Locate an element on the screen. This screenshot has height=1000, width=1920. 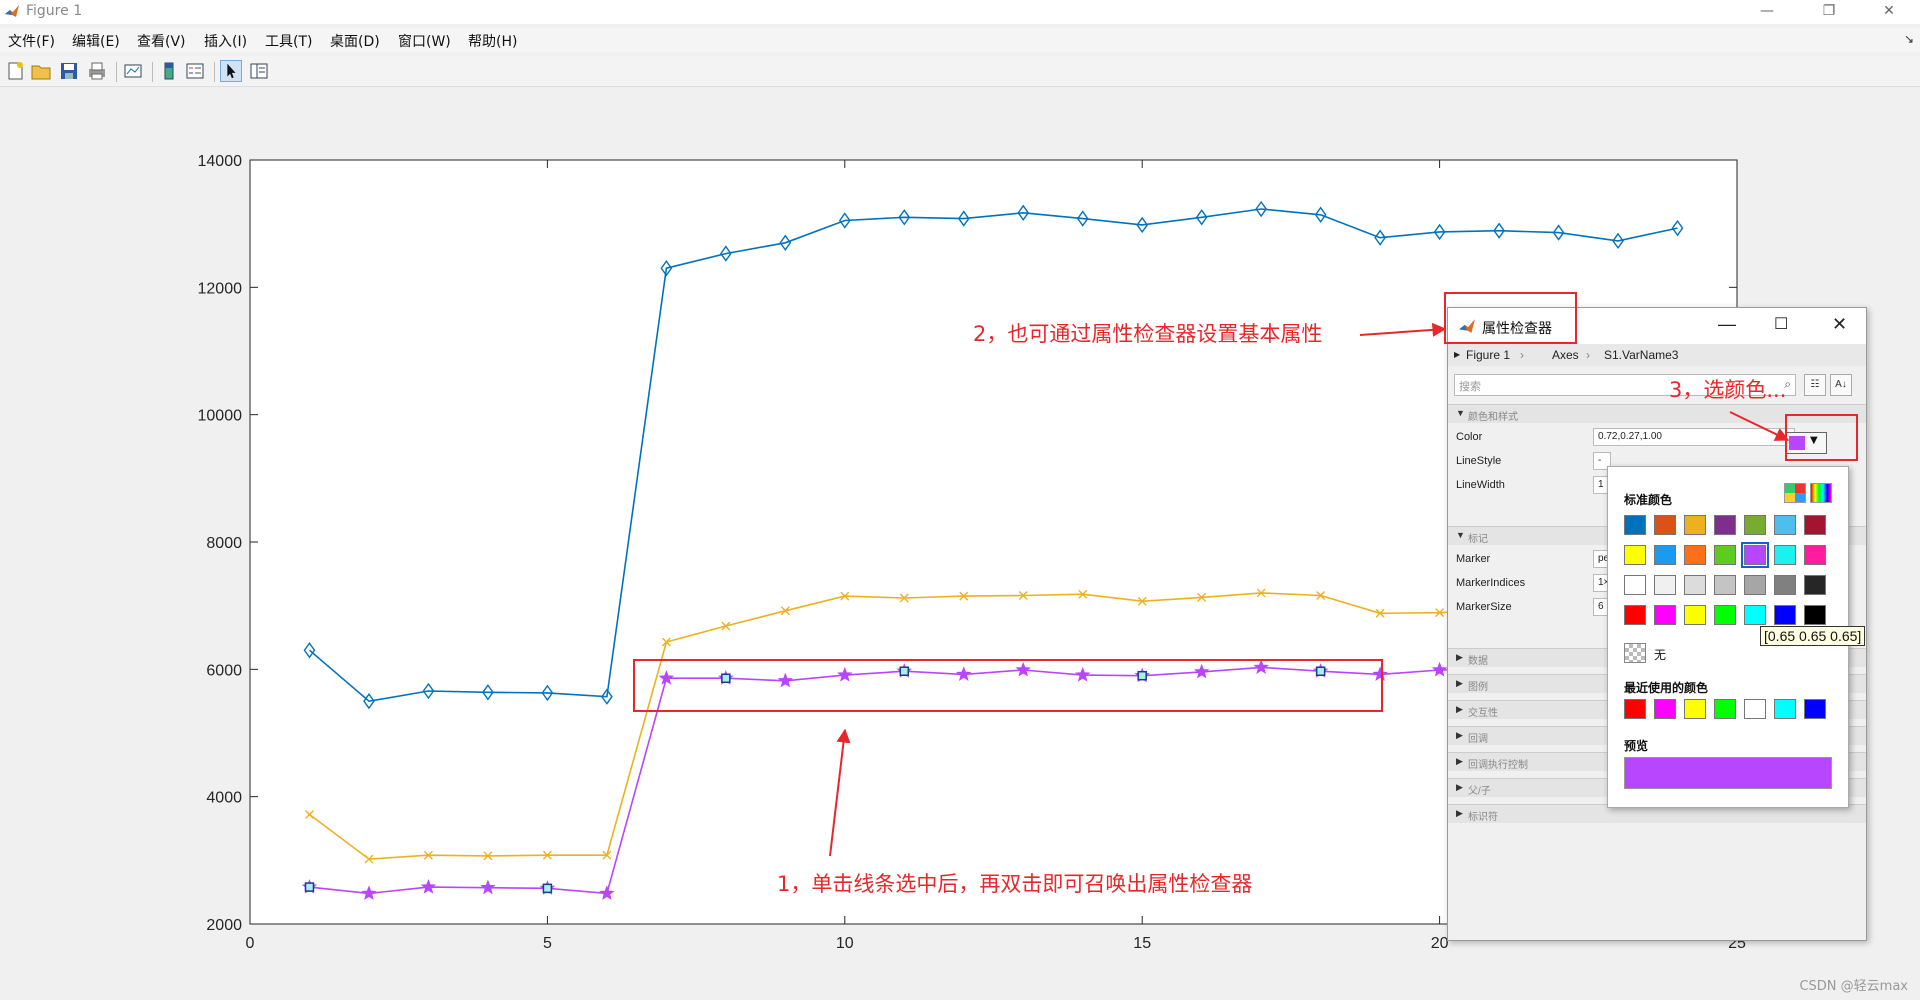
insert-colorbar-icon is located at coordinates (169, 71).